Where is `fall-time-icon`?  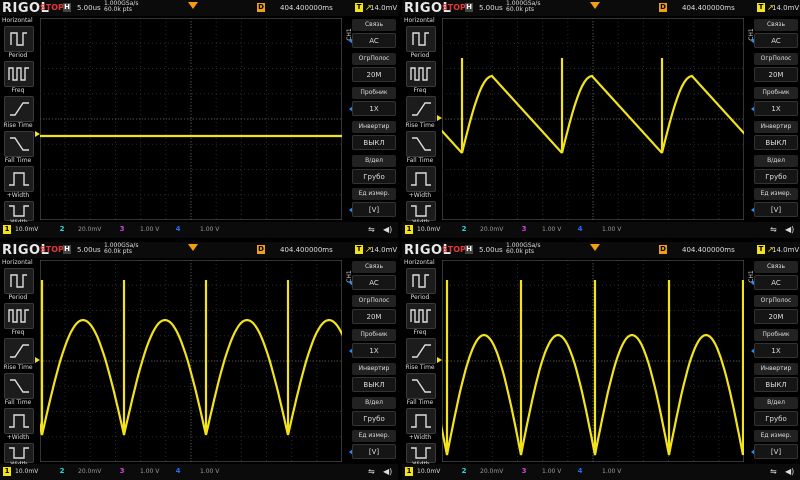
fall-time-icon is located at coordinates (19, 386).